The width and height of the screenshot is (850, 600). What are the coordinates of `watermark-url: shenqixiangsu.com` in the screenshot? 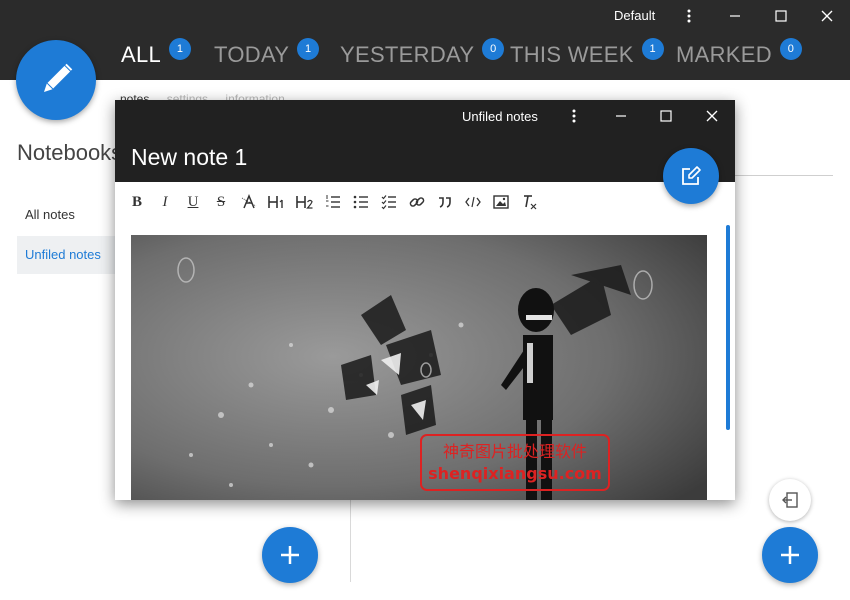 It's located at (515, 473).